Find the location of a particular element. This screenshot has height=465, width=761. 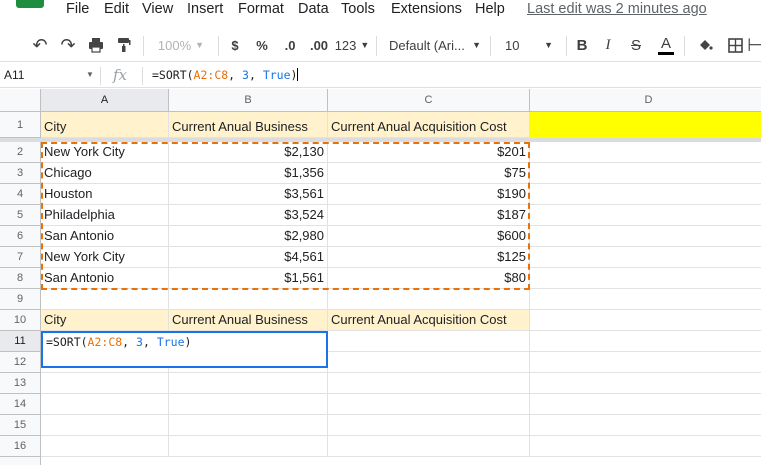

row-header-11: 11 is located at coordinates (20, 341).